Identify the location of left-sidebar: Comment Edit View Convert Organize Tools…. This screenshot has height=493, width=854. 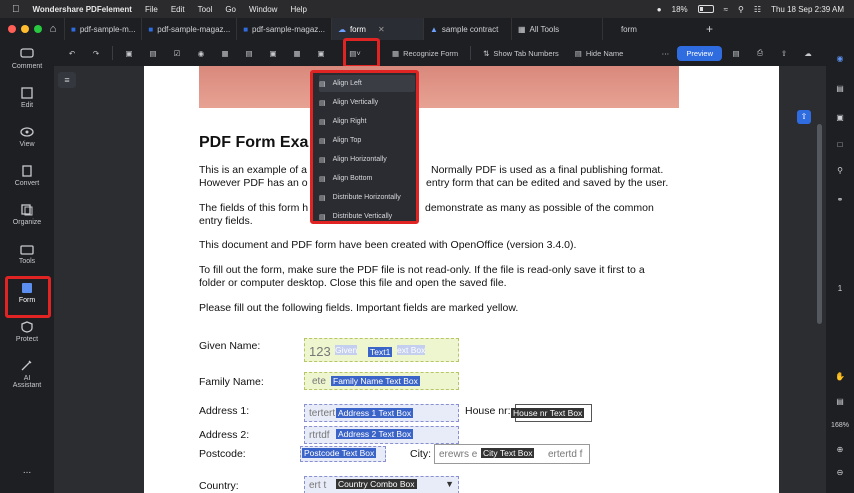
(27, 266).